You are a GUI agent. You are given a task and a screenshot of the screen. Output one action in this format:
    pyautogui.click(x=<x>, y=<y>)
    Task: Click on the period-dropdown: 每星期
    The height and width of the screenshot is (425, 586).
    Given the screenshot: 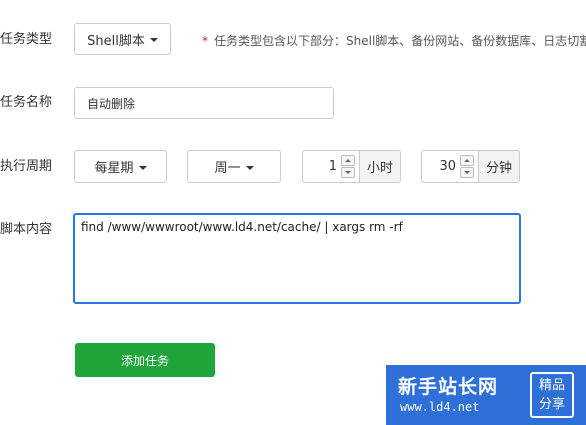 What is the action you would take?
    pyautogui.click(x=120, y=166)
    